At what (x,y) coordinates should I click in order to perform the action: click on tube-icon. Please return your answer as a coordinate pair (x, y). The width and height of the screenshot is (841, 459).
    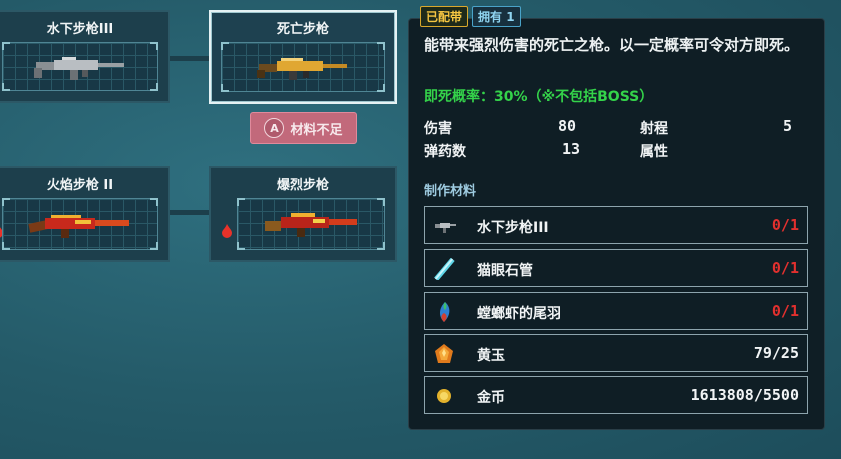
    Looking at the image, I should click on (444, 269).